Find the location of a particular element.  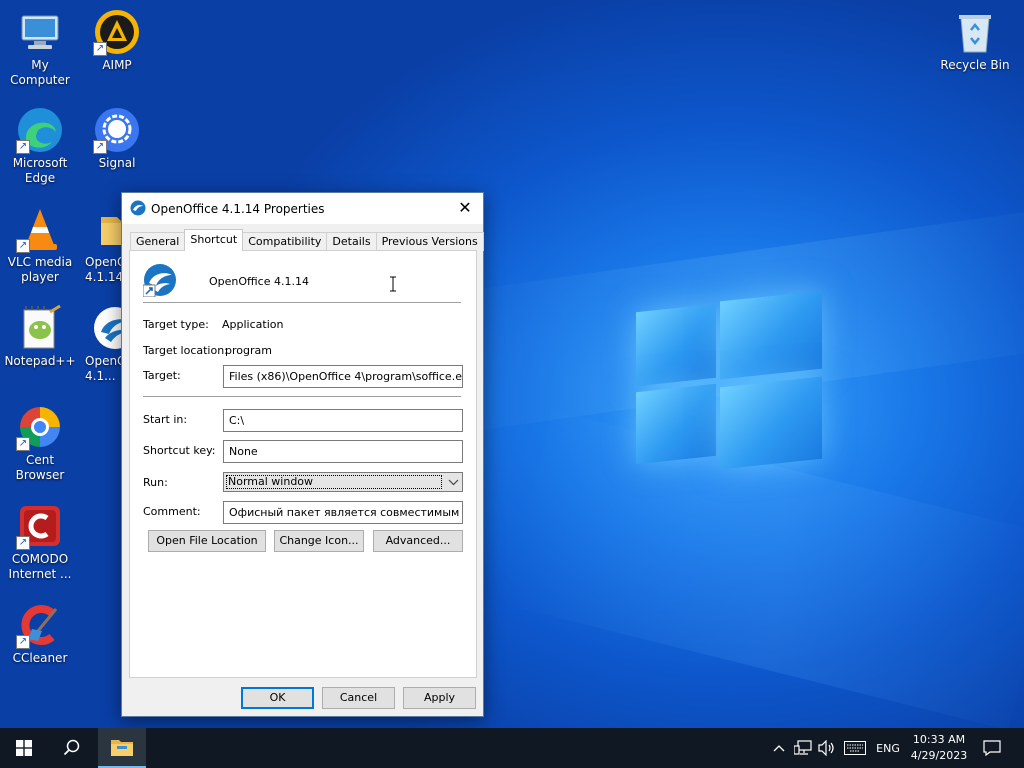

desktop-icon-edge: ↗ Microsoft Edge is located at coordinates (40, 146).